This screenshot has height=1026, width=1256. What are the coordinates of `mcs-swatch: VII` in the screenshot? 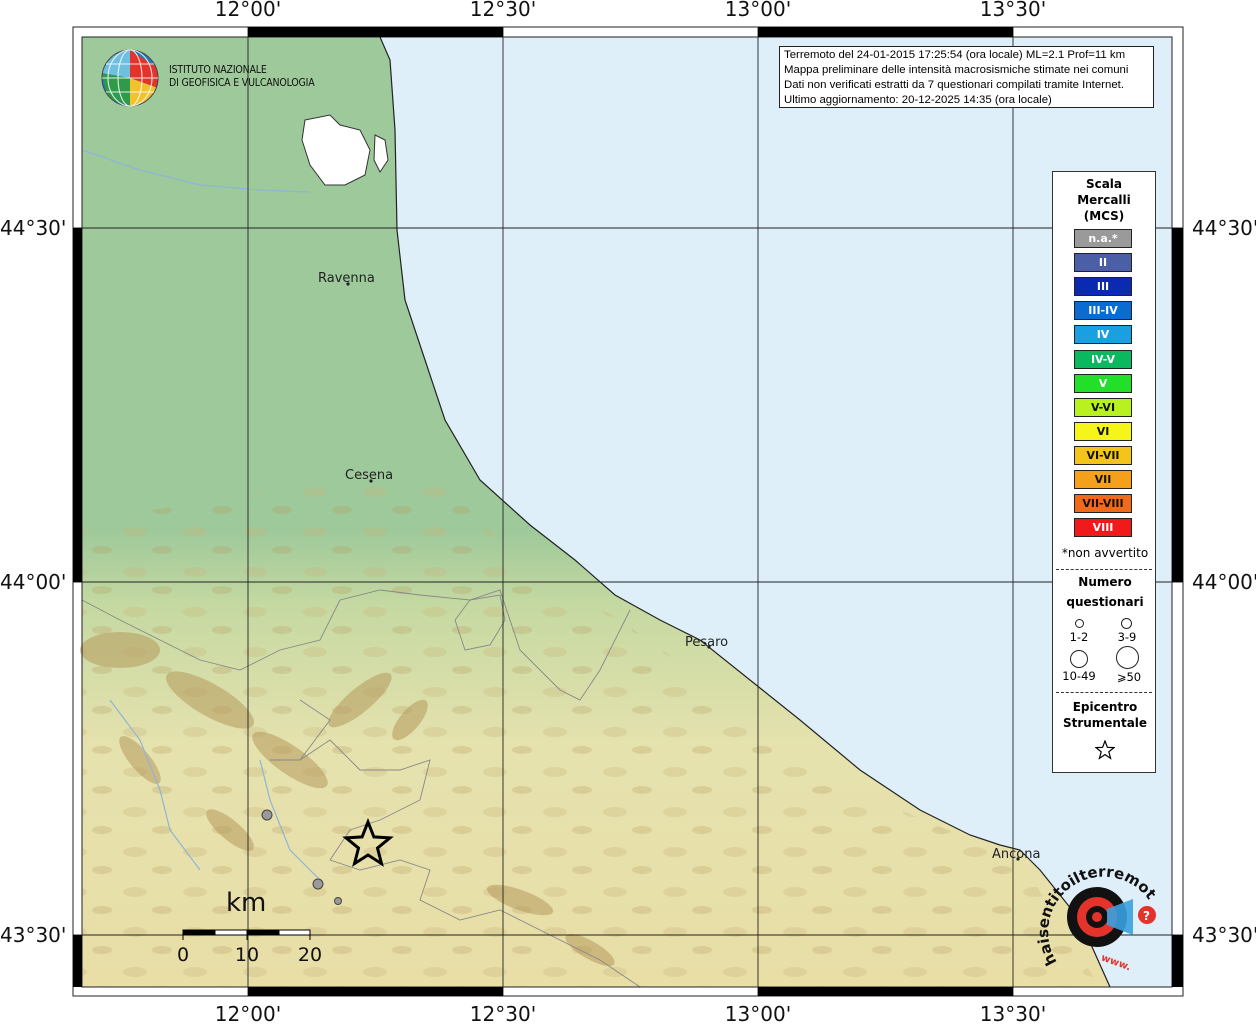 It's located at (1103, 479).